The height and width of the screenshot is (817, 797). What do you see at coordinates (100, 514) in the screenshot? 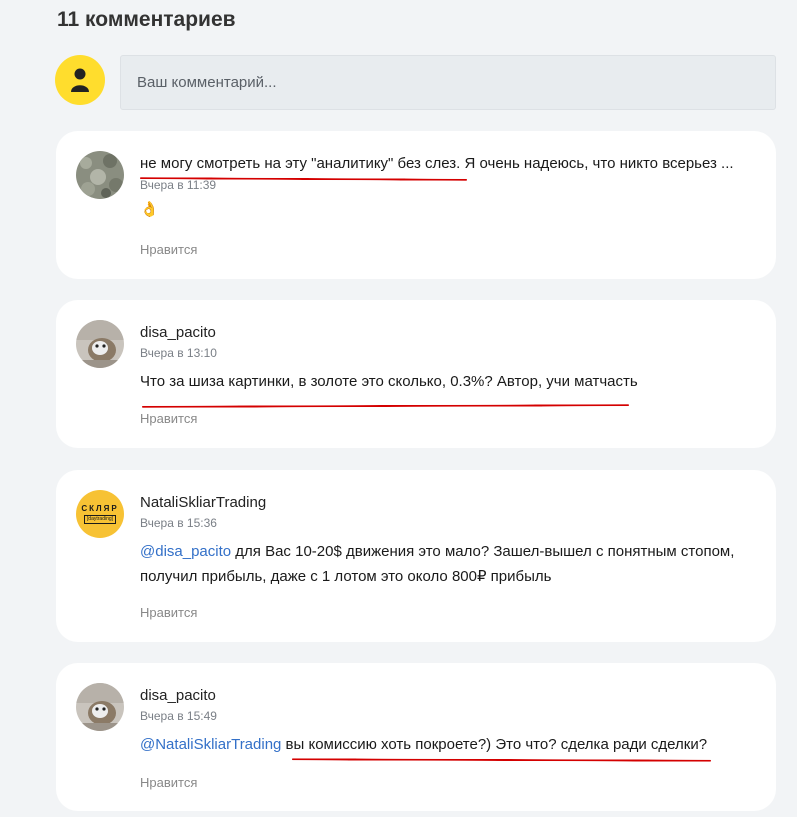
I see `commenter-avatar: СКЛЯР [daytrading]` at bounding box center [100, 514].